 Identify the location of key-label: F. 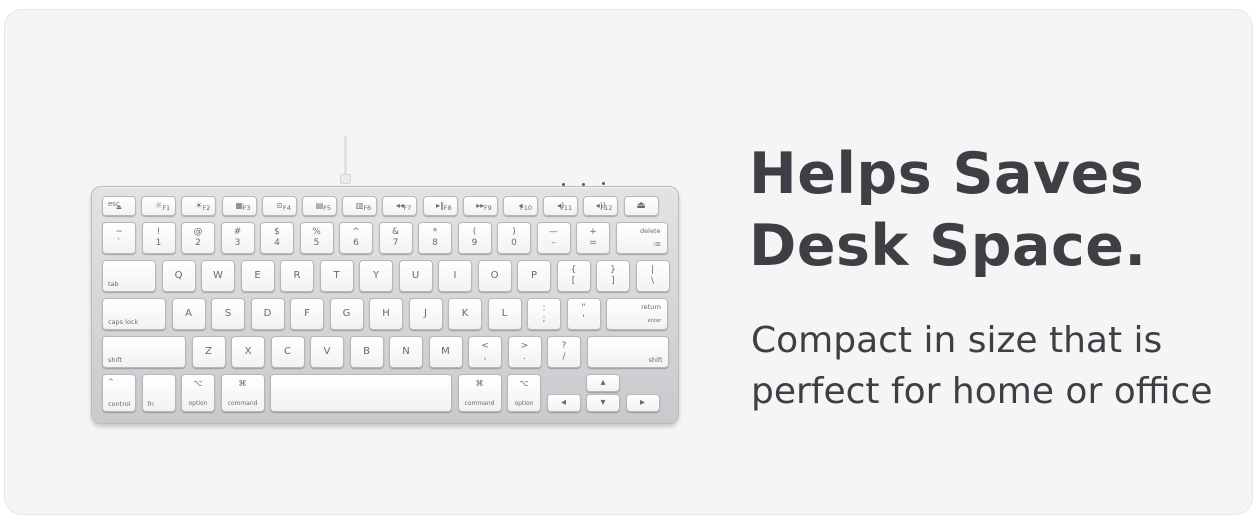
(307, 313).